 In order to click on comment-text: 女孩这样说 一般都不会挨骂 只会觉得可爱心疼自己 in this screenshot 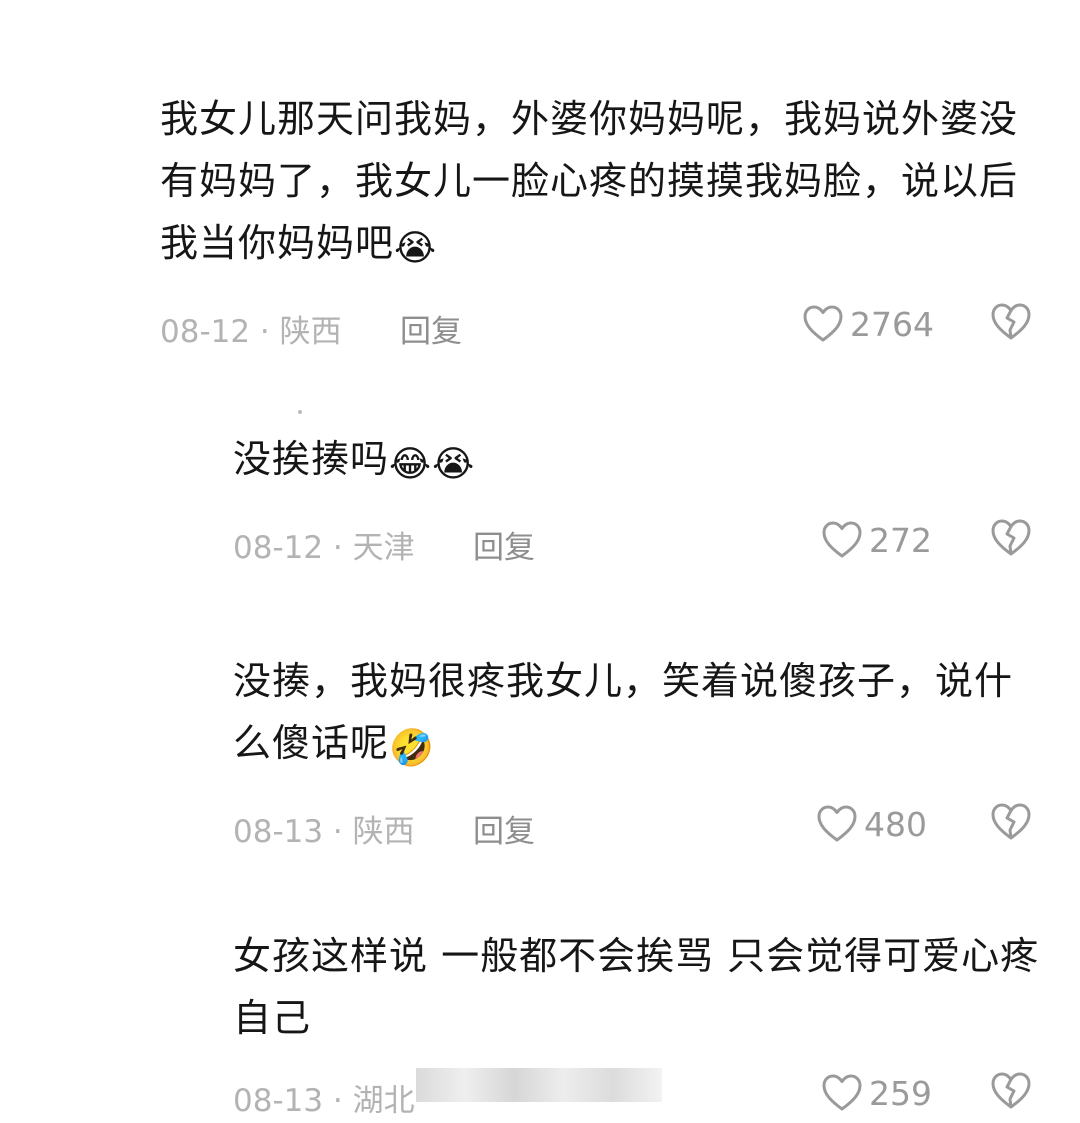, I will do `click(636, 987)`.